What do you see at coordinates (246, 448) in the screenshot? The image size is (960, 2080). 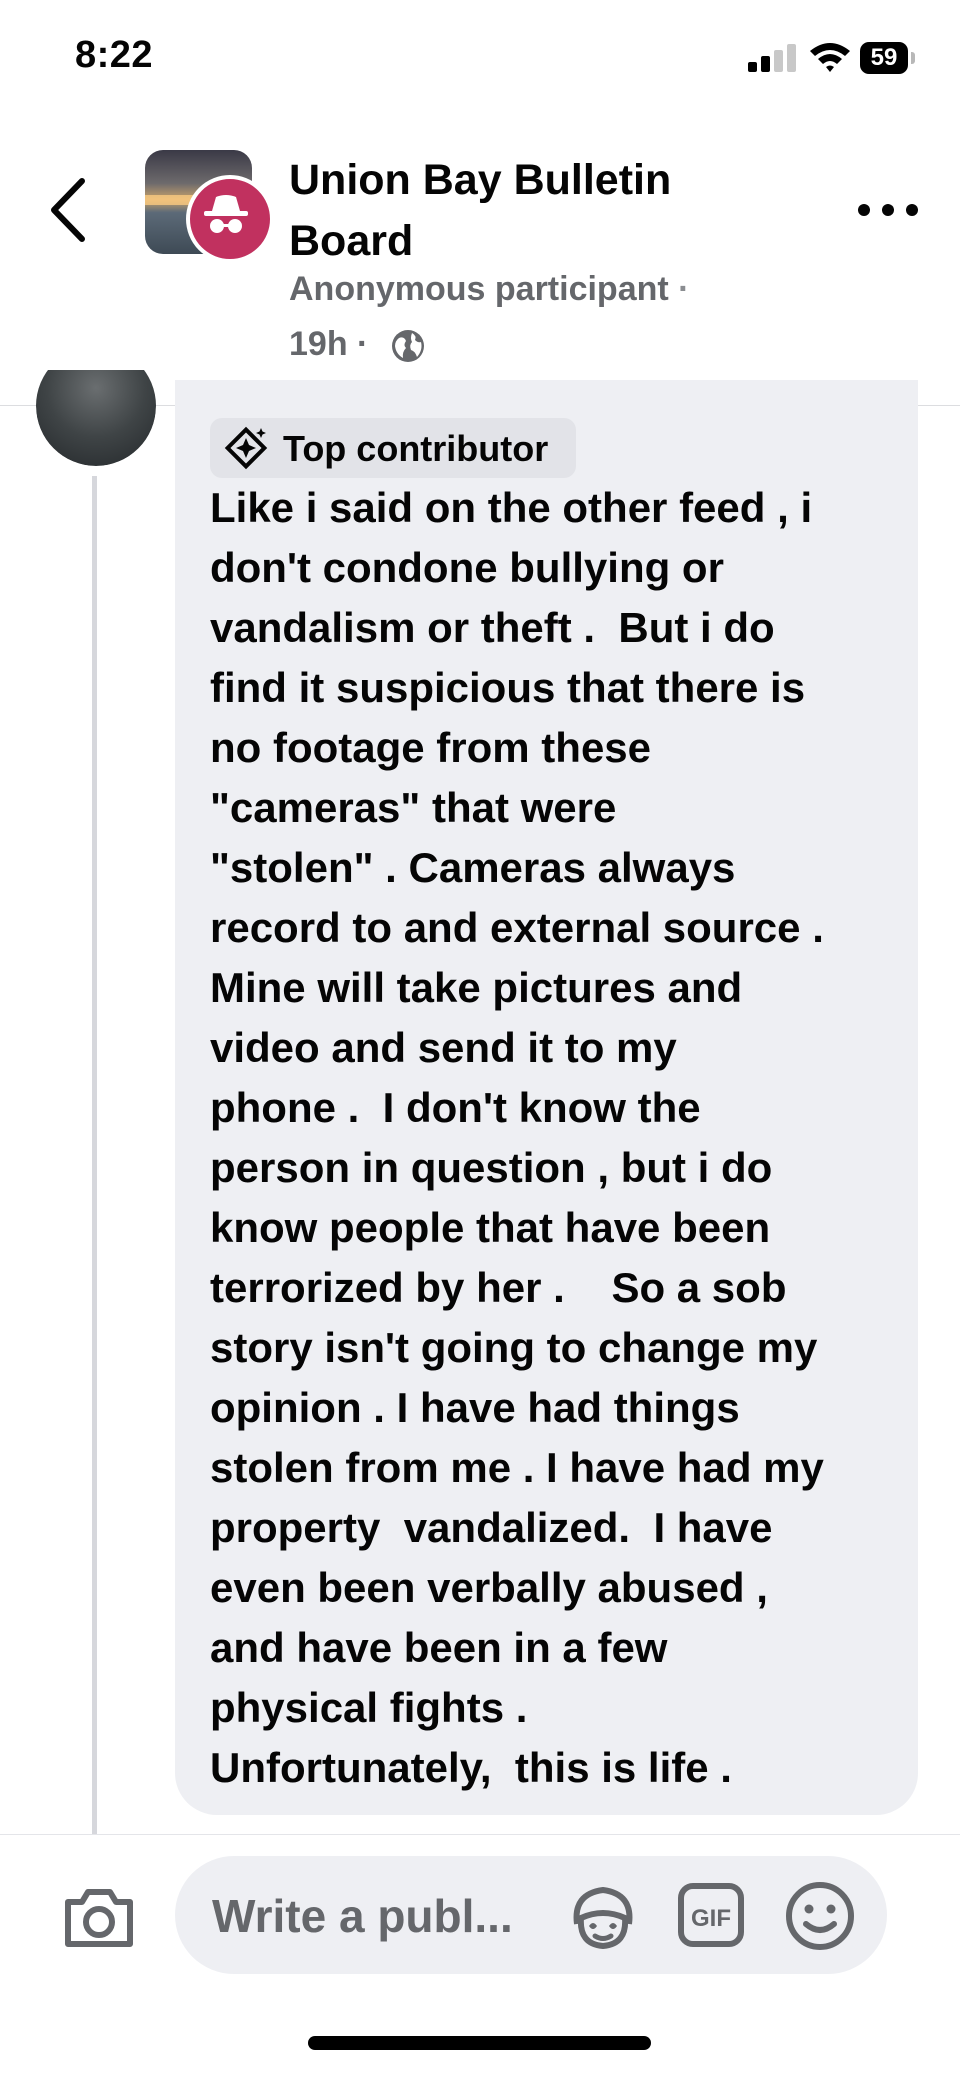 I see `diamond-star-icon` at bounding box center [246, 448].